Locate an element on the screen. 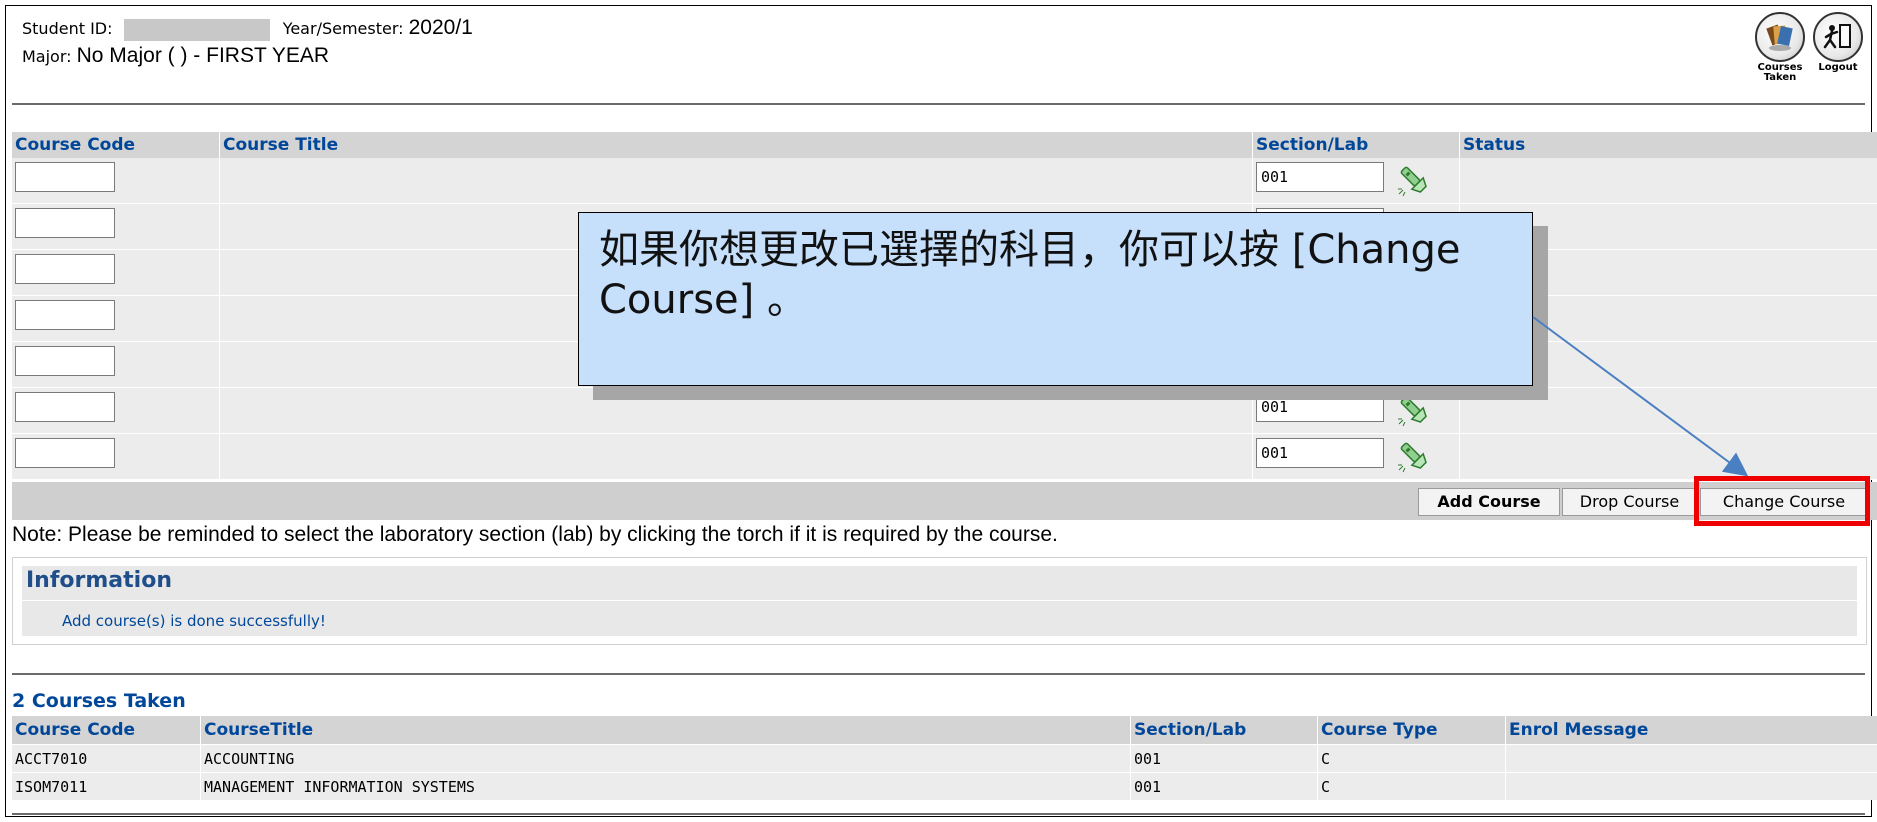  student-id-label: Student ID: is located at coordinates (67, 28).